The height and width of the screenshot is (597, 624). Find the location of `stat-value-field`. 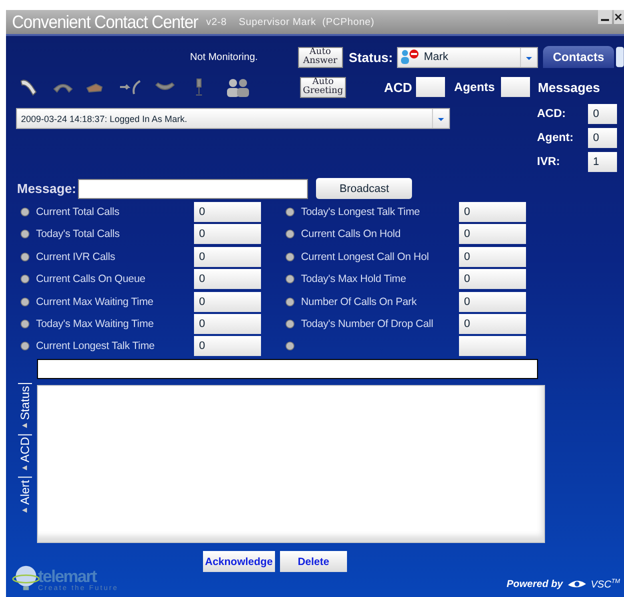

stat-value-field is located at coordinates (492, 346).